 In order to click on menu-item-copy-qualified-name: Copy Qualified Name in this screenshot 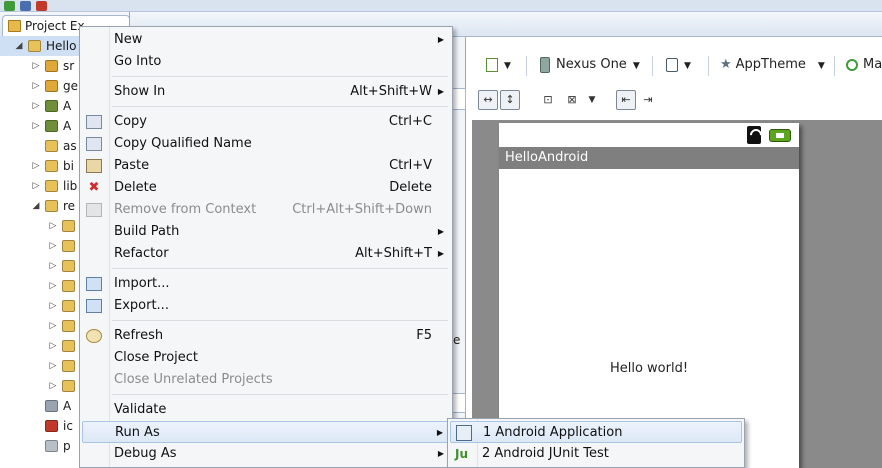, I will do `click(266, 144)`.